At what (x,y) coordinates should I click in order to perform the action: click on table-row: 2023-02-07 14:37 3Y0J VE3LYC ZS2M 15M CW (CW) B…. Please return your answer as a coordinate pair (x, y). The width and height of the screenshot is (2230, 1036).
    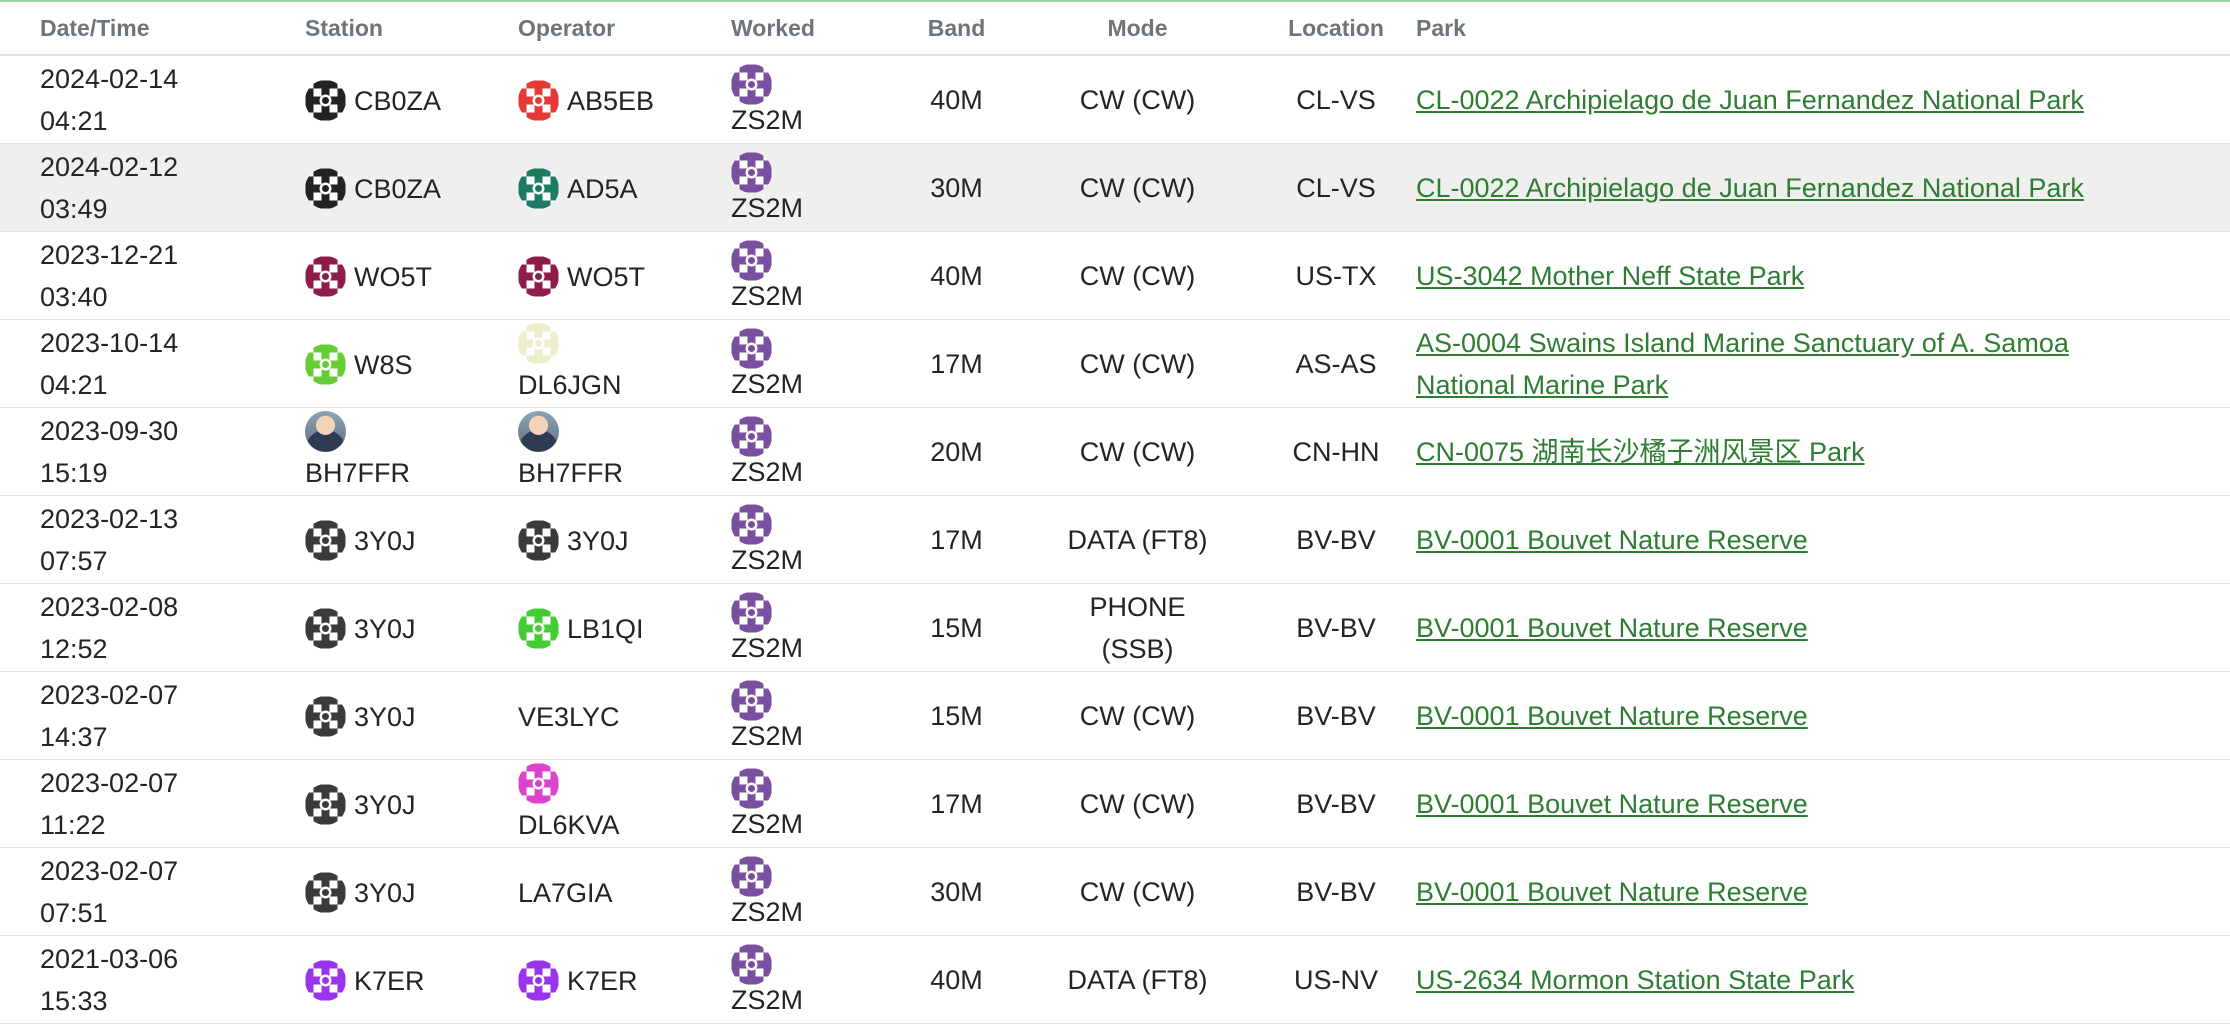
    Looking at the image, I should click on (1115, 715).